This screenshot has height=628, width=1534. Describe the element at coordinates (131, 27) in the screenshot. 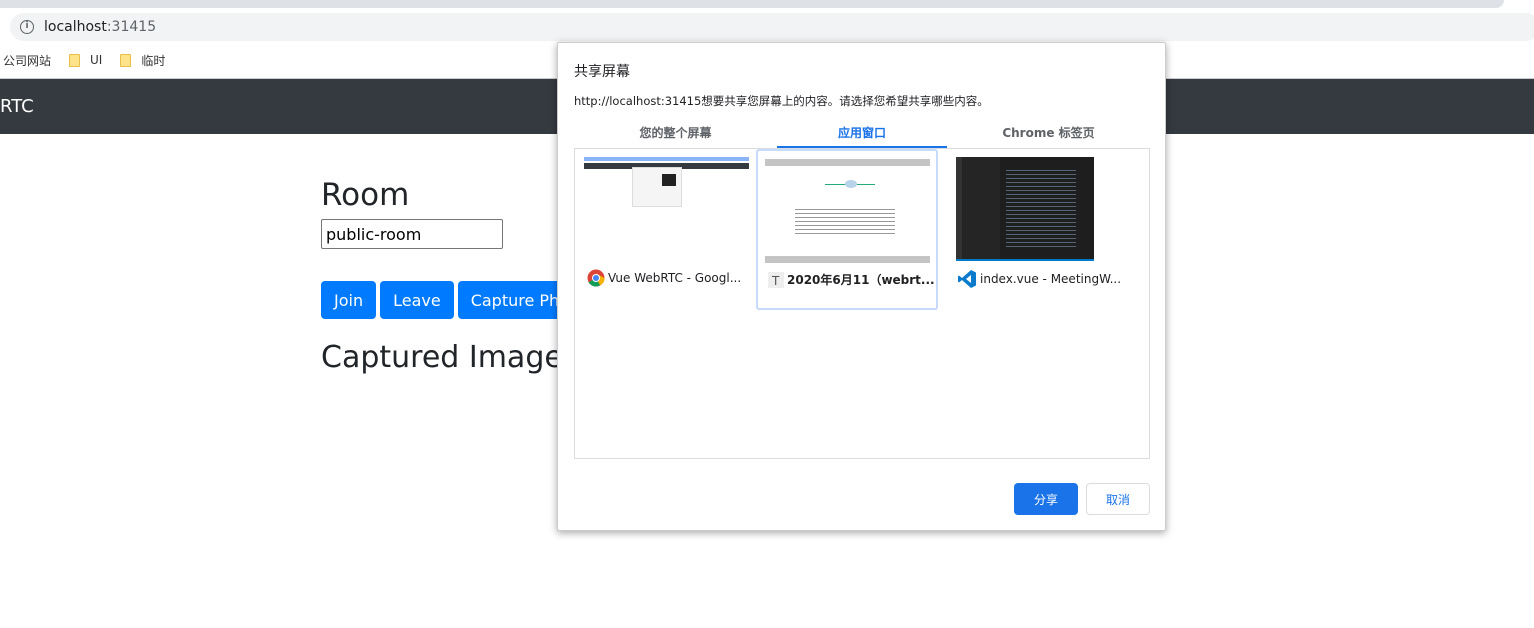

I see `url-port: :31415` at that location.